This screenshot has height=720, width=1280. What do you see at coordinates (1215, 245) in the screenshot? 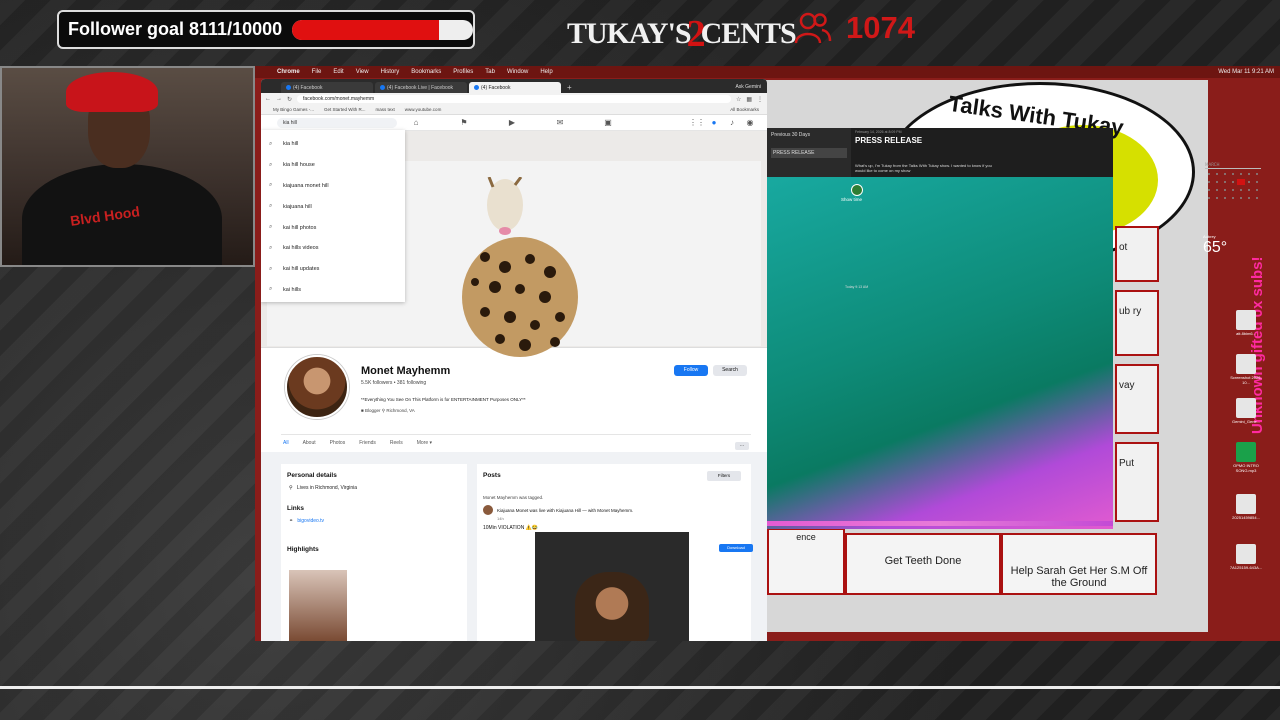
I see `weather-widget: Aubrey 65°` at bounding box center [1215, 245].